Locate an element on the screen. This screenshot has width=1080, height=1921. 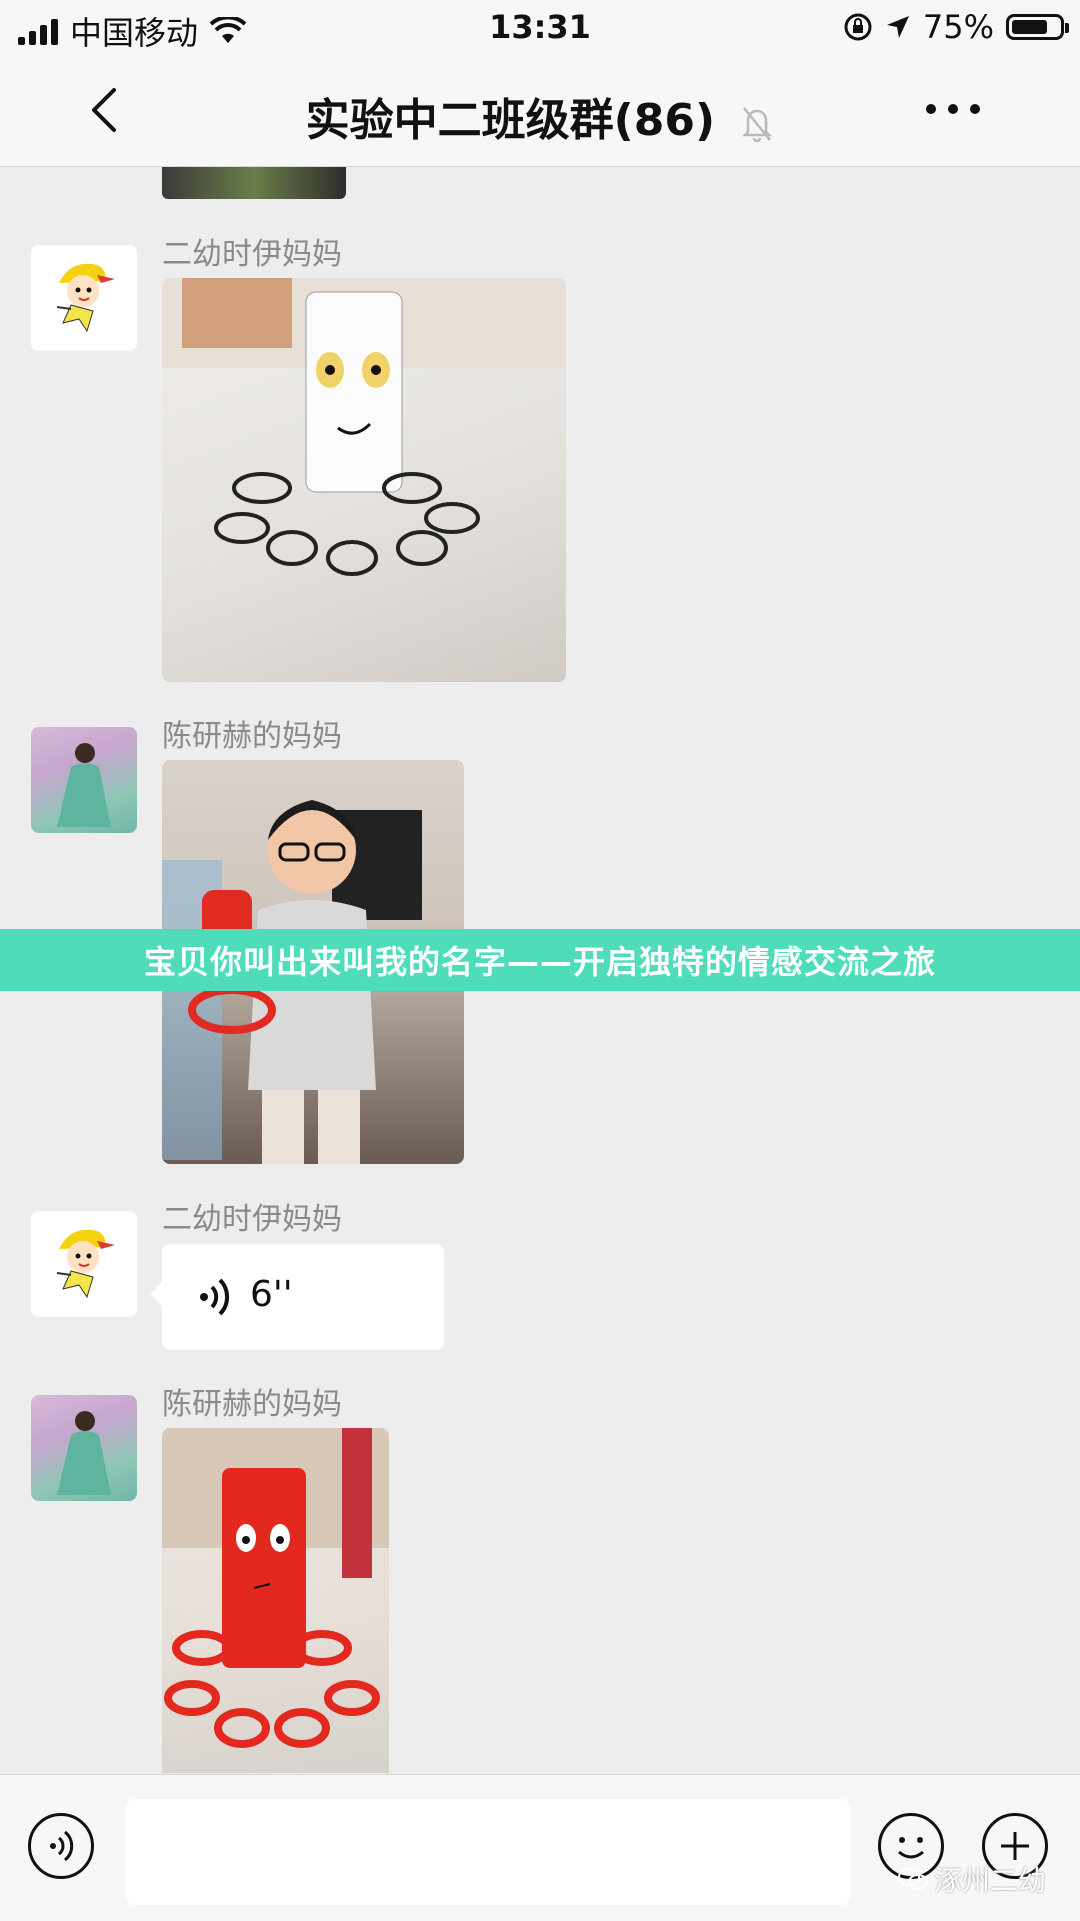
paper-octopus-image is located at coordinates (364, 427).